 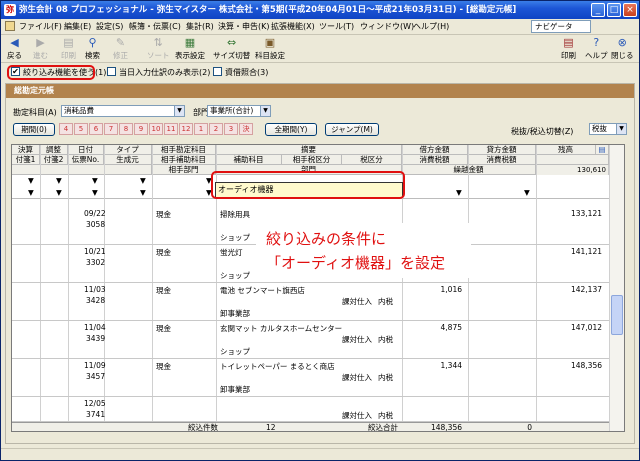 What do you see at coordinates (235, 214) in the screenshot?
I see `row-memo: 掃除用具` at bounding box center [235, 214].